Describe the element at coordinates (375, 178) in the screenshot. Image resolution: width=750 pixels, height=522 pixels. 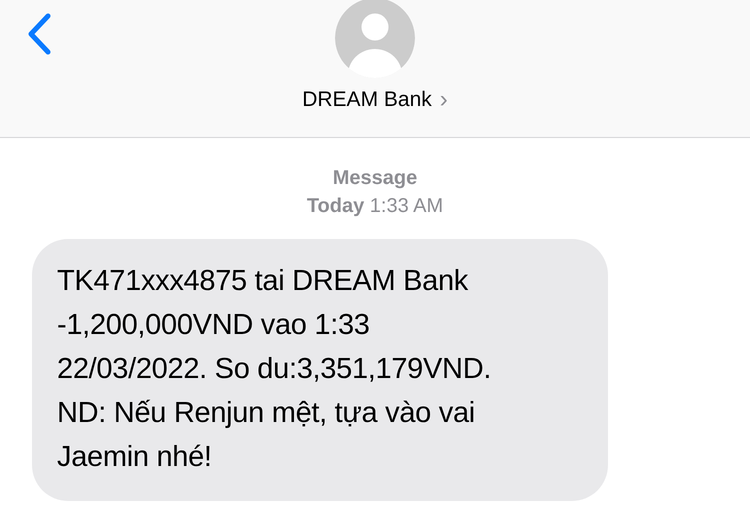
I see `service-label: Message` at that location.